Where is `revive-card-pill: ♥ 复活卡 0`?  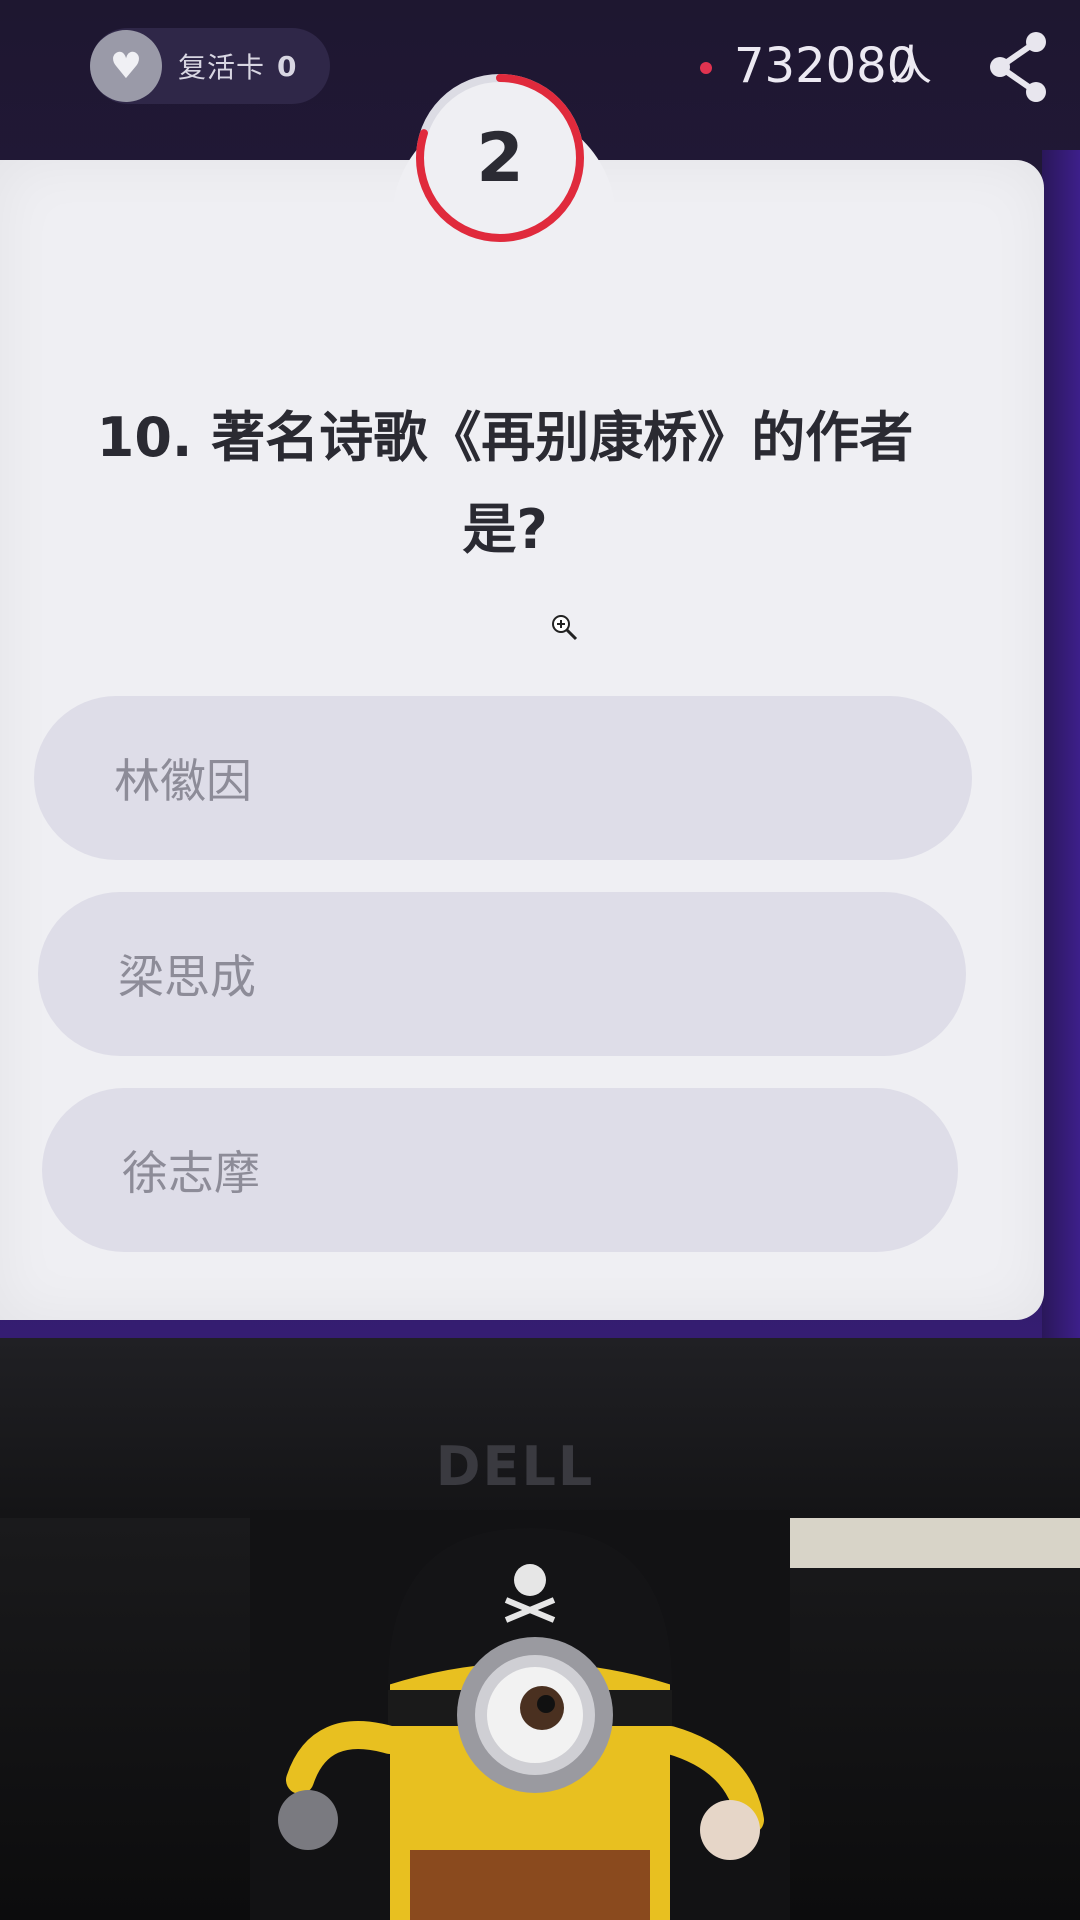 revive-card-pill: ♥ 复活卡 0 is located at coordinates (210, 66).